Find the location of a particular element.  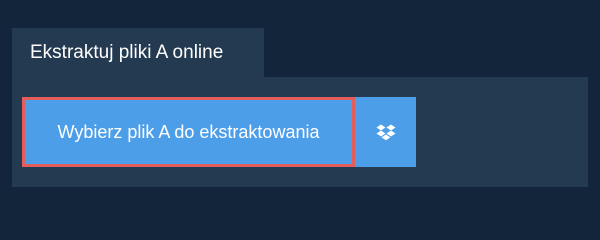

dropbox-button is located at coordinates (385, 132).